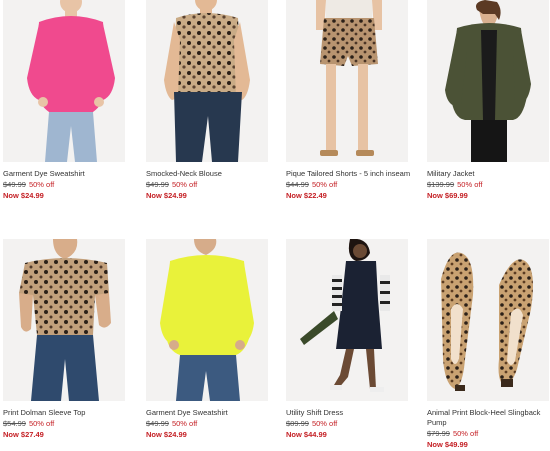 The image size is (550, 451). I want to click on price-row: $44.99 50% off, so click(347, 185).